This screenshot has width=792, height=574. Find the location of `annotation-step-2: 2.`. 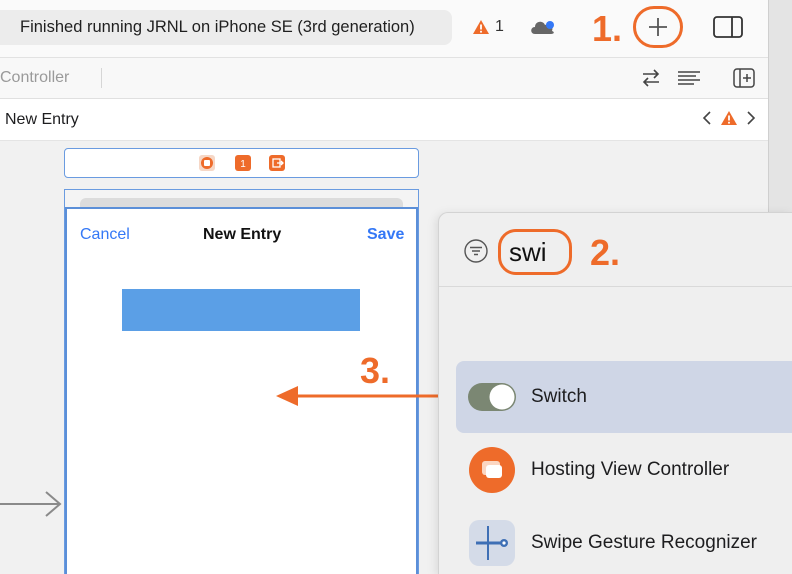

annotation-step-2: 2. is located at coordinates (605, 252).